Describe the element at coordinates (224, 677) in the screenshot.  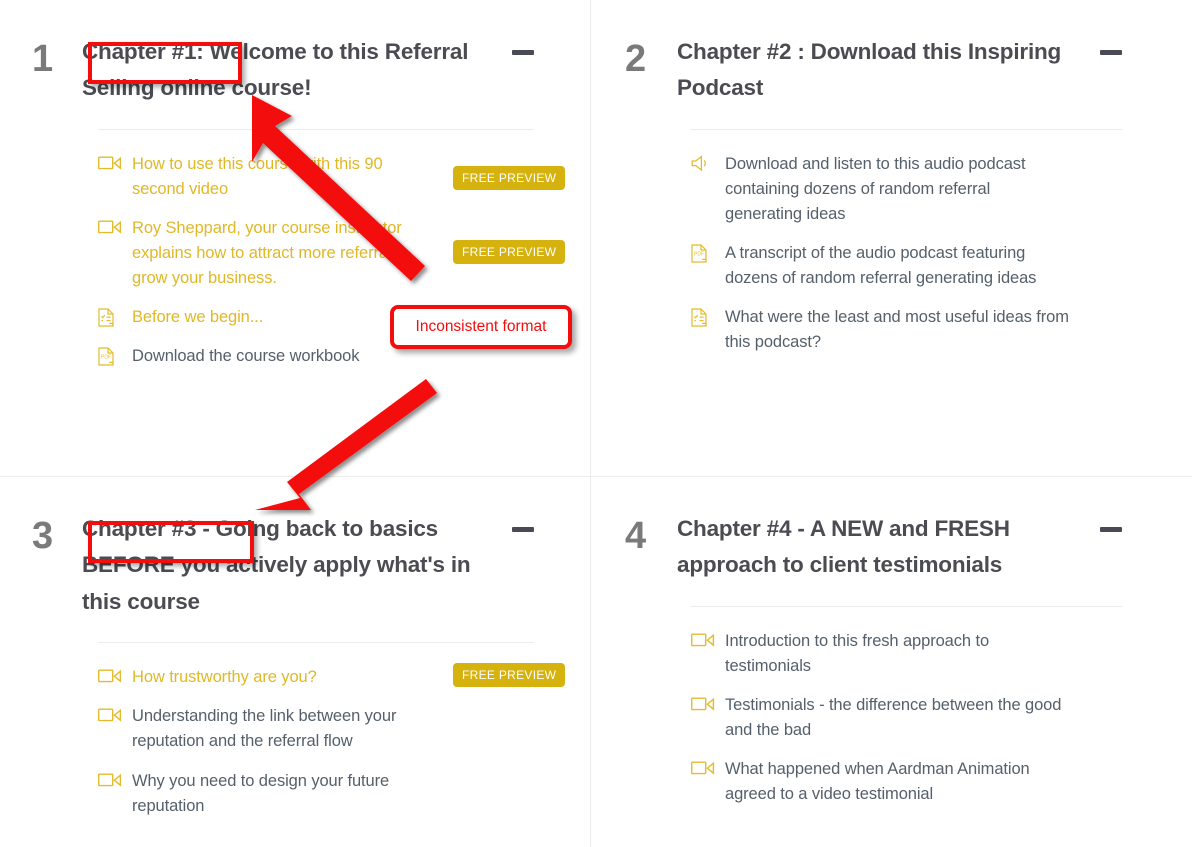
I see `lesson-label: How trustworthy are you?` at that location.